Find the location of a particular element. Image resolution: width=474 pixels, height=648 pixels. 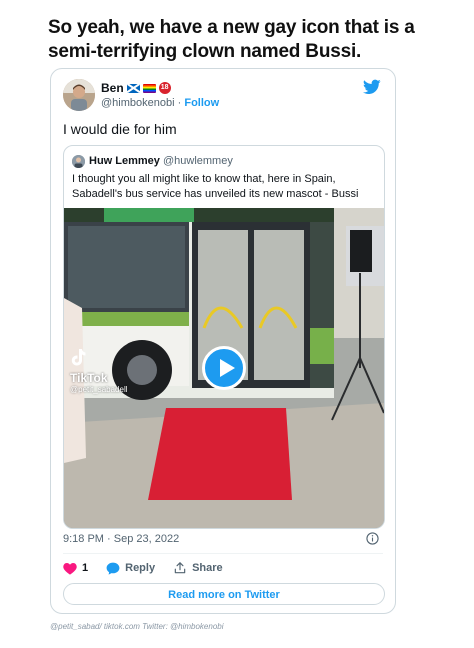

scotland-flag-icon is located at coordinates (133, 88).